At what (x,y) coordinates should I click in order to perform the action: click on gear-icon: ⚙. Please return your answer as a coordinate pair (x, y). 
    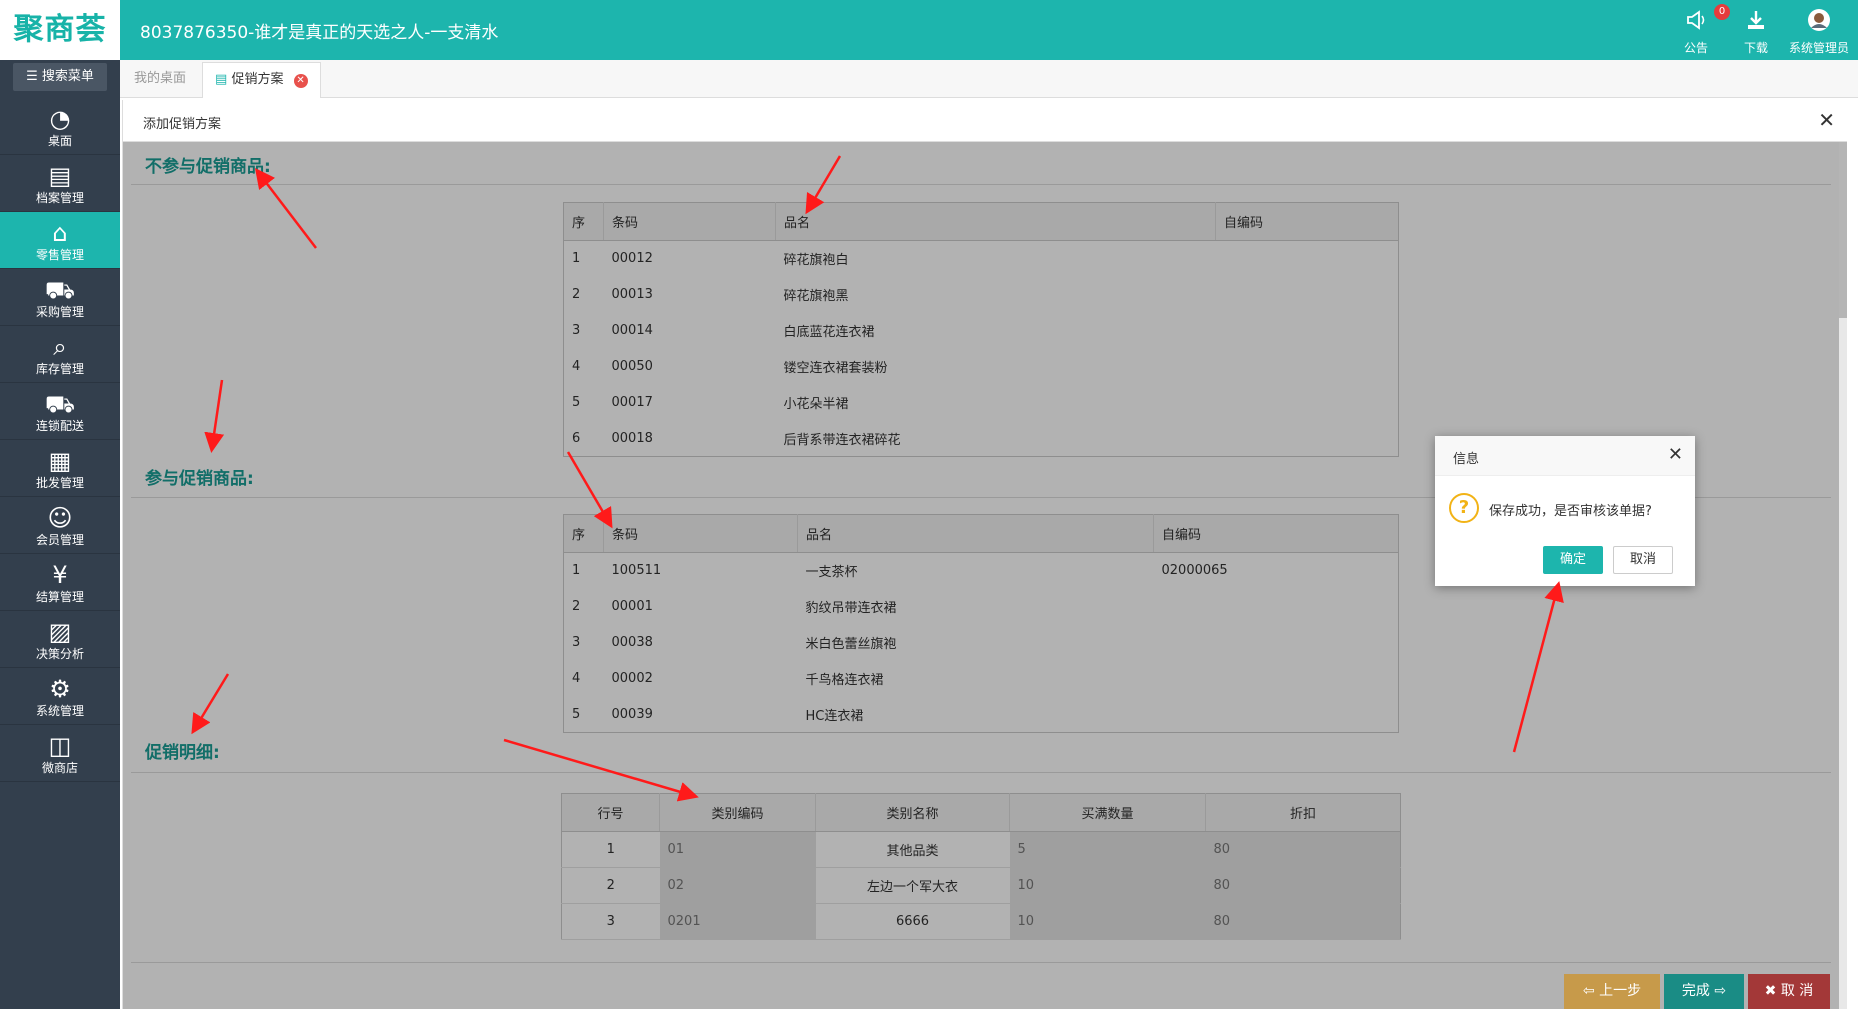
    Looking at the image, I should click on (60, 689).